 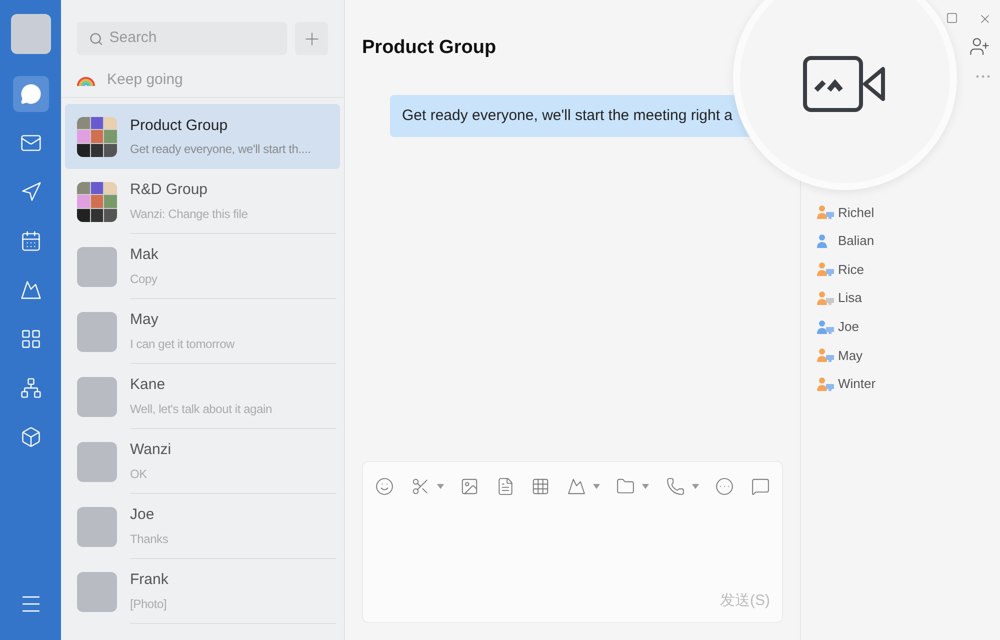 I want to click on message-preview: OK, so click(x=139, y=474).